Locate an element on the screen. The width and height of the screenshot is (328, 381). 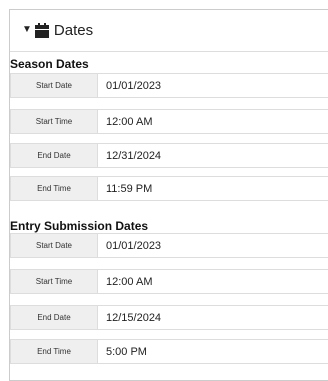
dates-panel-header: ▼ Dates is located at coordinates (169, 31).